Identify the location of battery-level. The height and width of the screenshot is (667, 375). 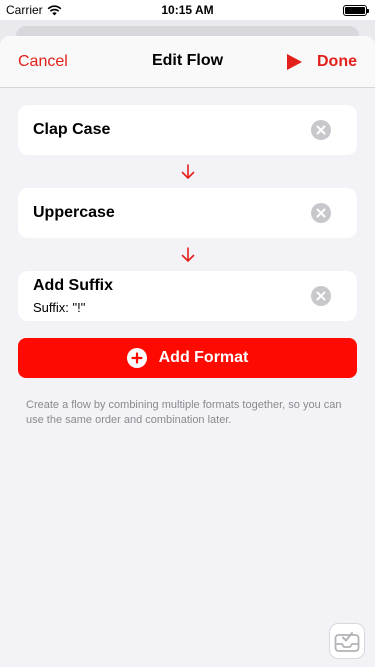
(355, 10).